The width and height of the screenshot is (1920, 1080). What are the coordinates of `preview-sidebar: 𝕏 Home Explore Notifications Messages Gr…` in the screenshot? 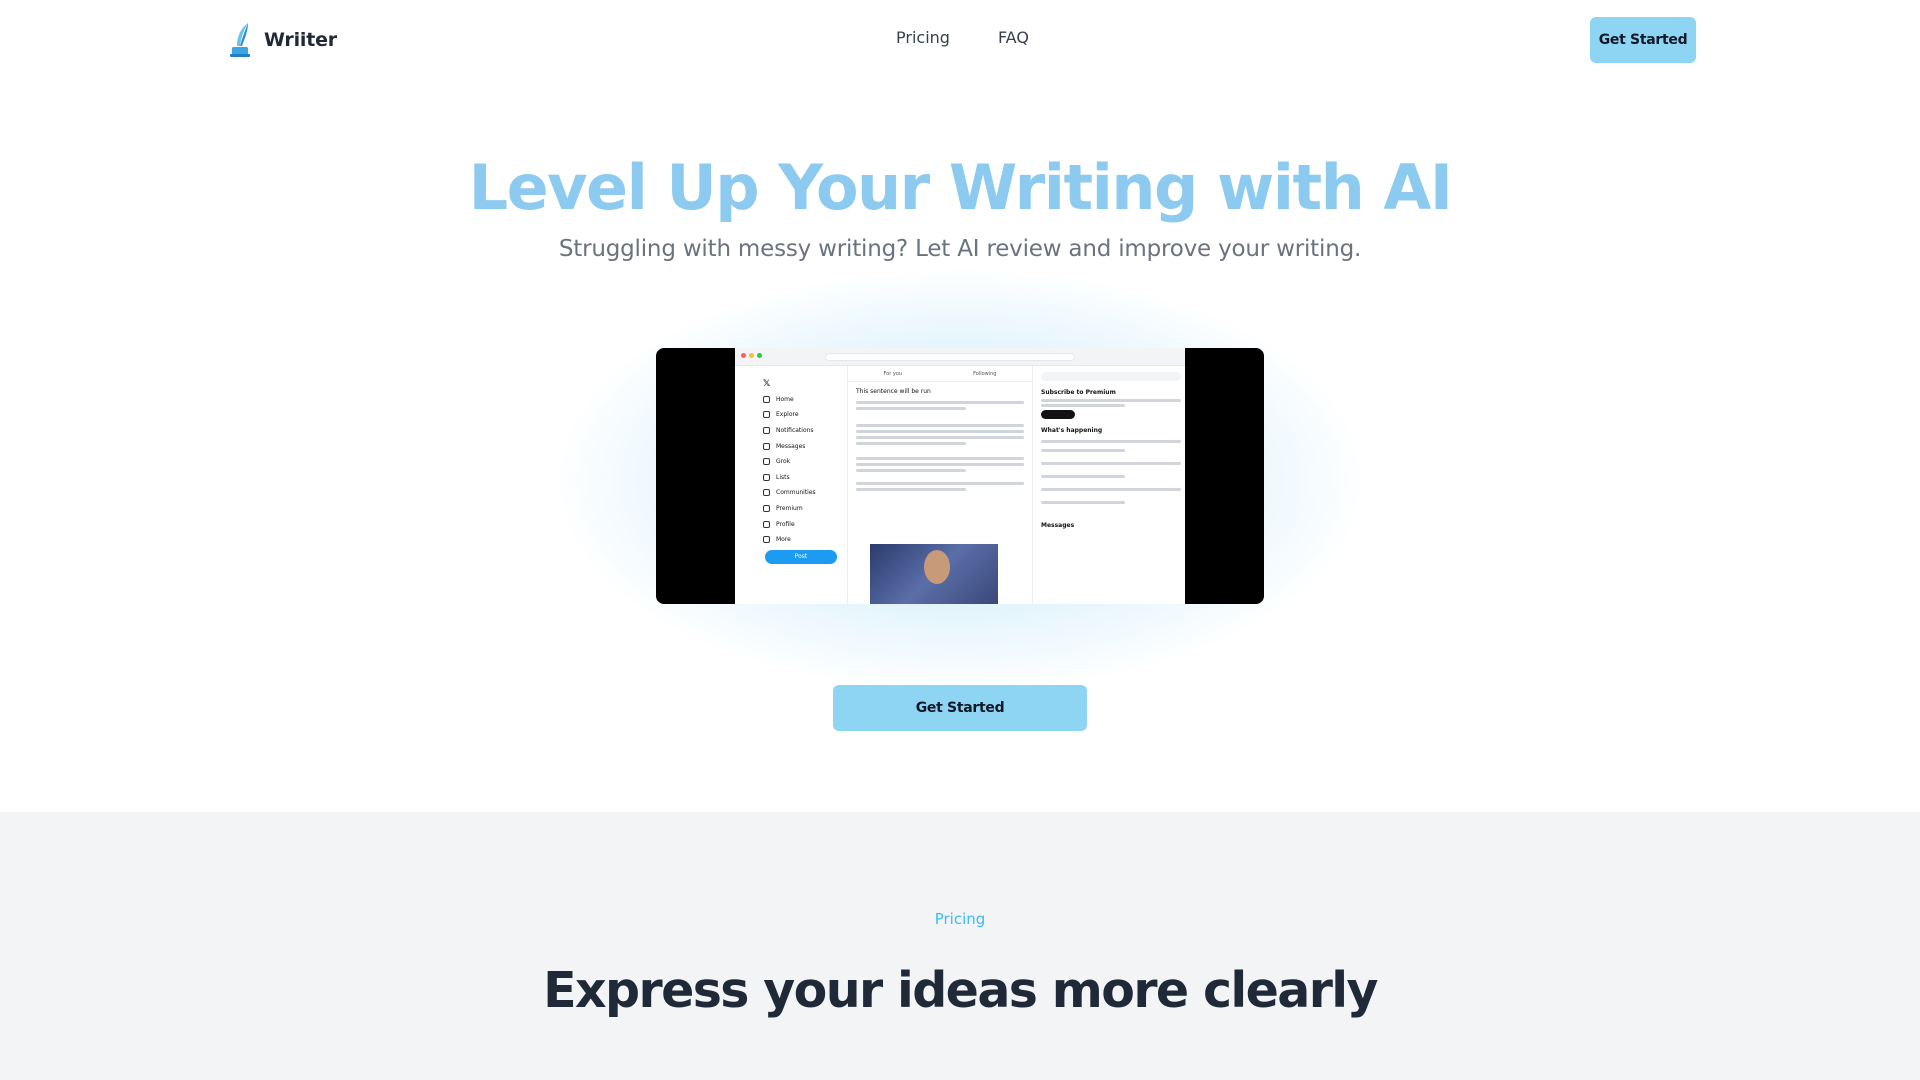 It's located at (803, 462).